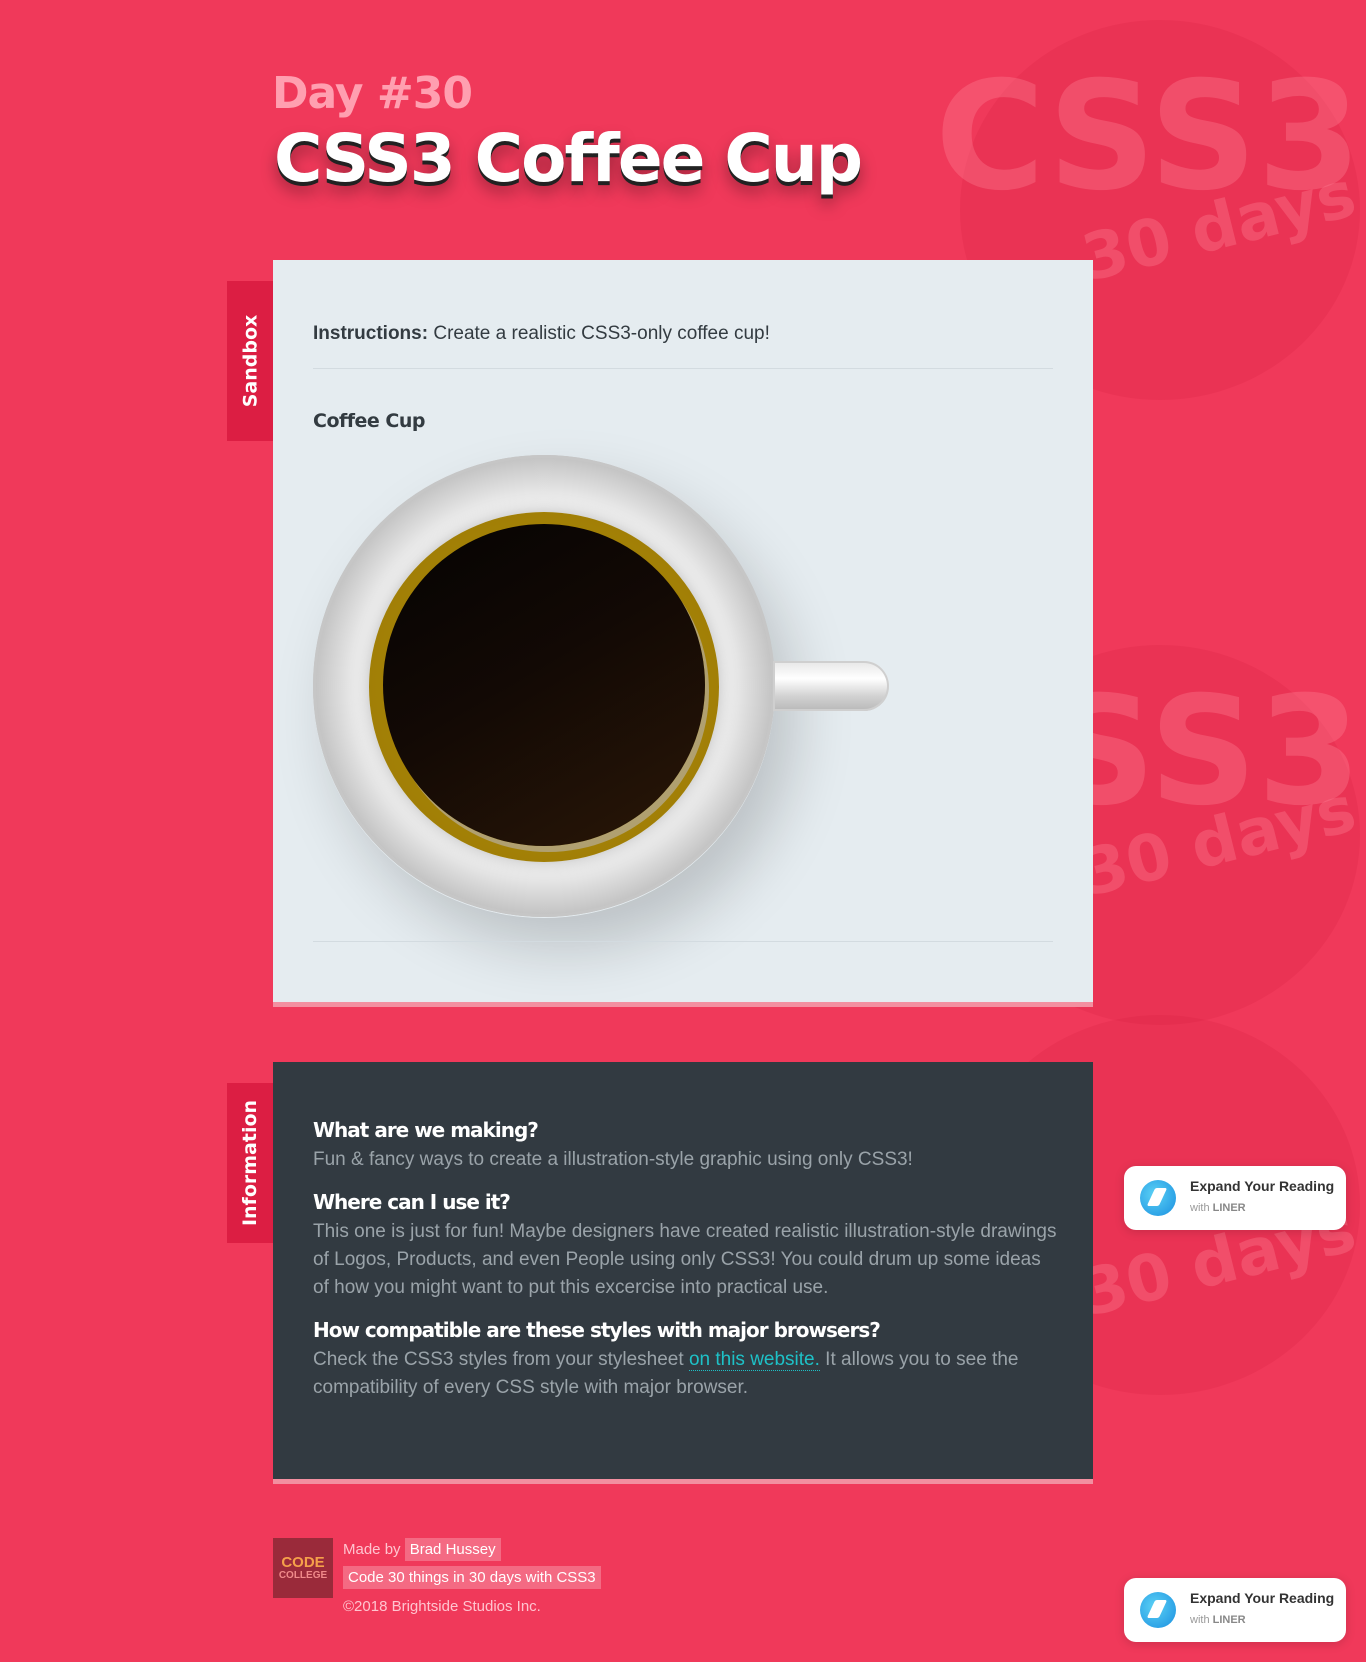  I want to click on section-title: Coffee Cup, so click(369, 421).